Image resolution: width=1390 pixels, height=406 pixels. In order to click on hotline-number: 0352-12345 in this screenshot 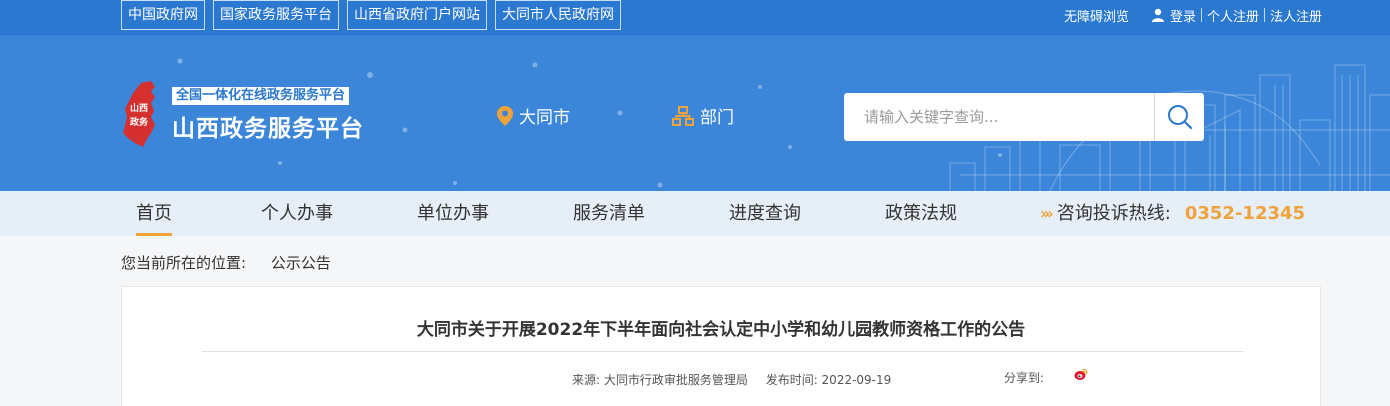, I will do `click(1245, 213)`.